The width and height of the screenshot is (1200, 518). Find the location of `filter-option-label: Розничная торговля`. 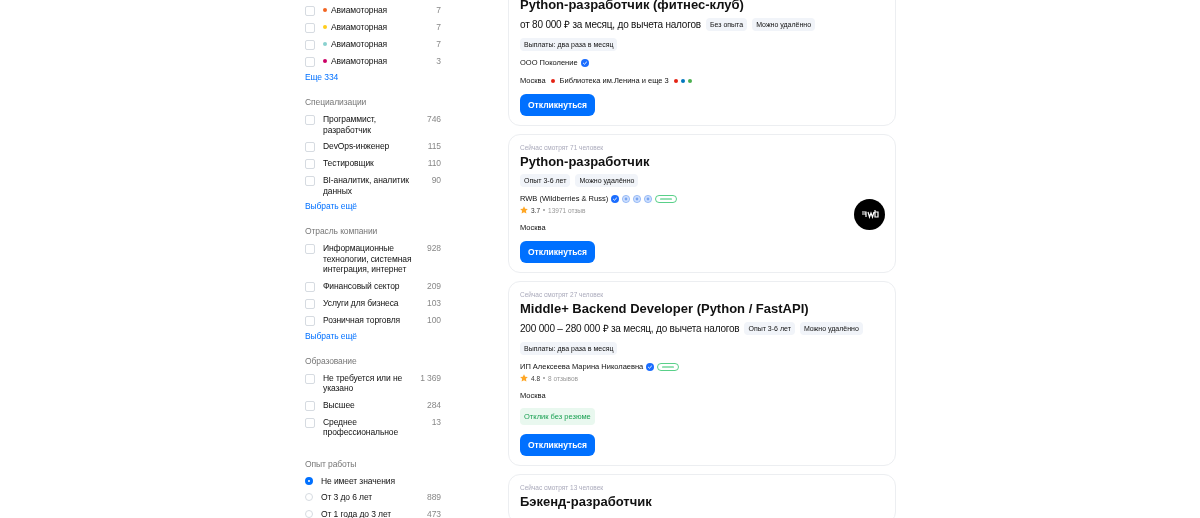

filter-option-label: Розничная торговля is located at coordinates (362, 319).